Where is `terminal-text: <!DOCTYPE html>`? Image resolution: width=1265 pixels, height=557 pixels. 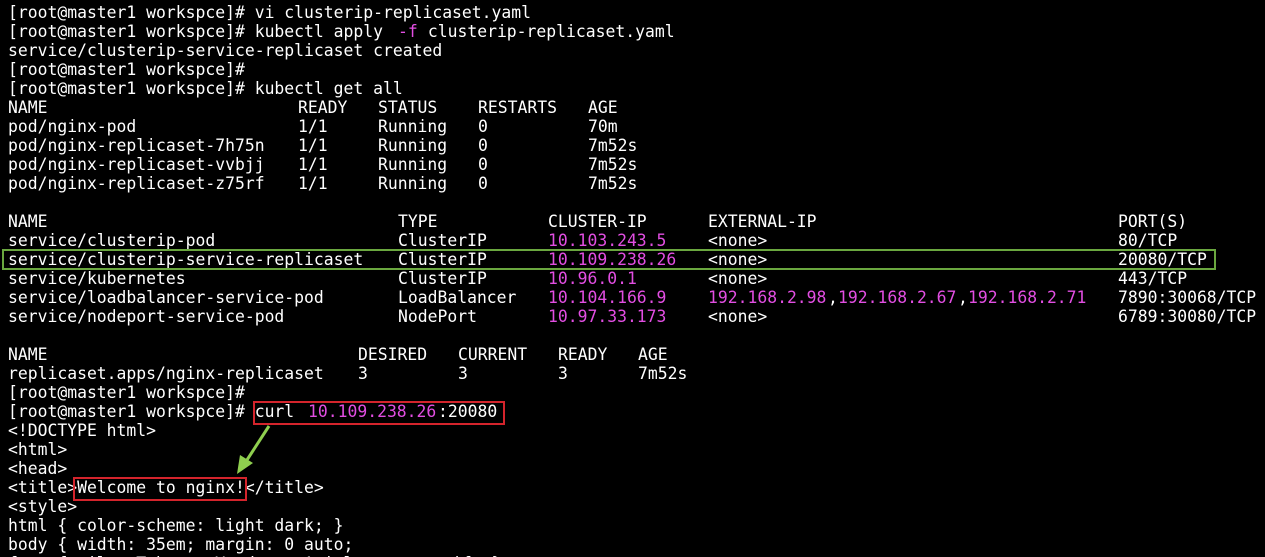 terminal-text: <!DOCTYPE html> is located at coordinates (82, 430).